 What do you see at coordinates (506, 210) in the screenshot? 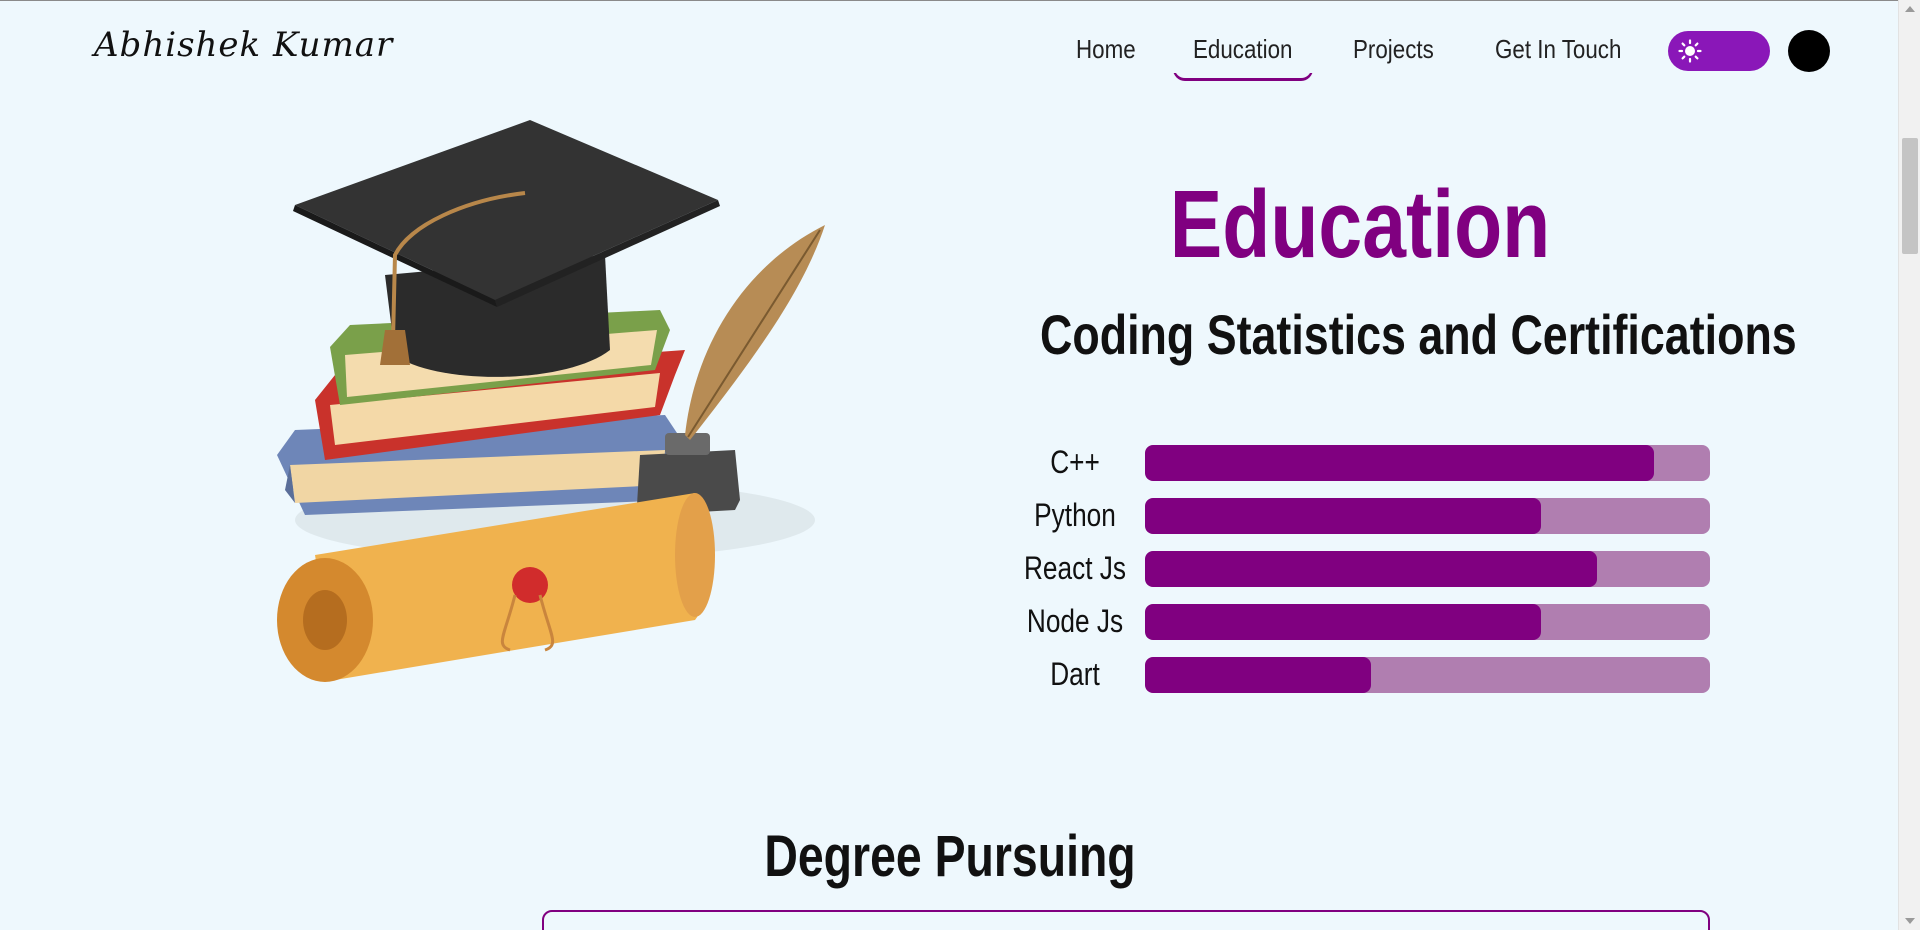
I see `cap-board` at bounding box center [506, 210].